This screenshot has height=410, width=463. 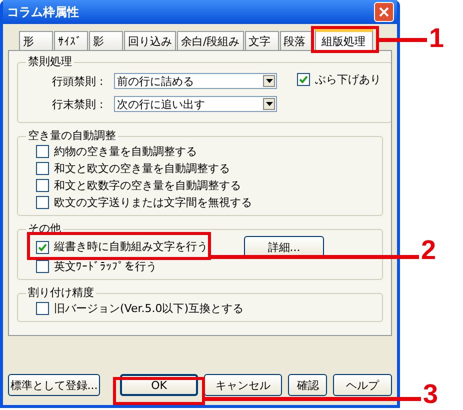 What do you see at coordinates (430, 394) in the screenshot?
I see `callout-number: 3` at bounding box center [430, 394].